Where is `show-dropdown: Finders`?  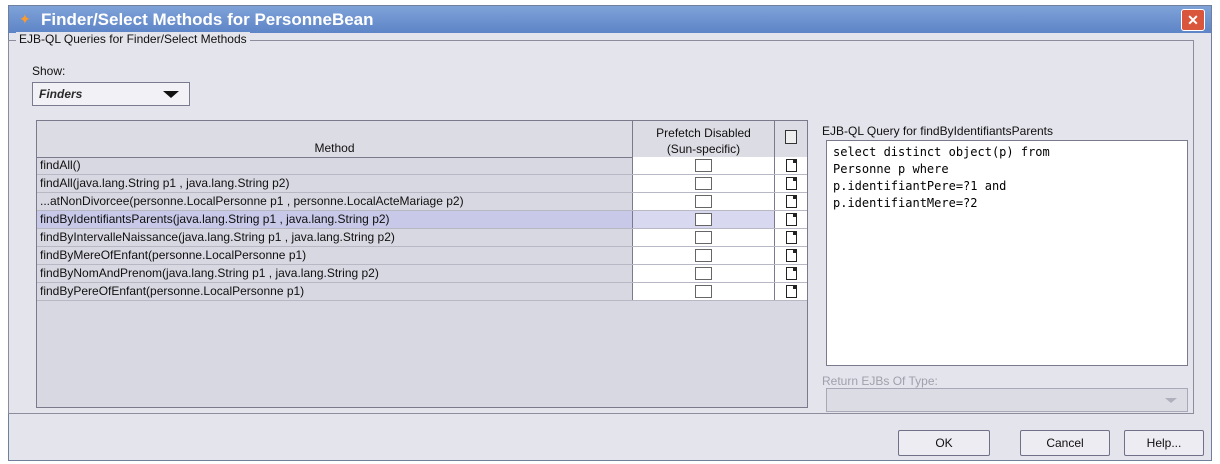 show-dropdown: Finders is located at coordinates (111, 94).